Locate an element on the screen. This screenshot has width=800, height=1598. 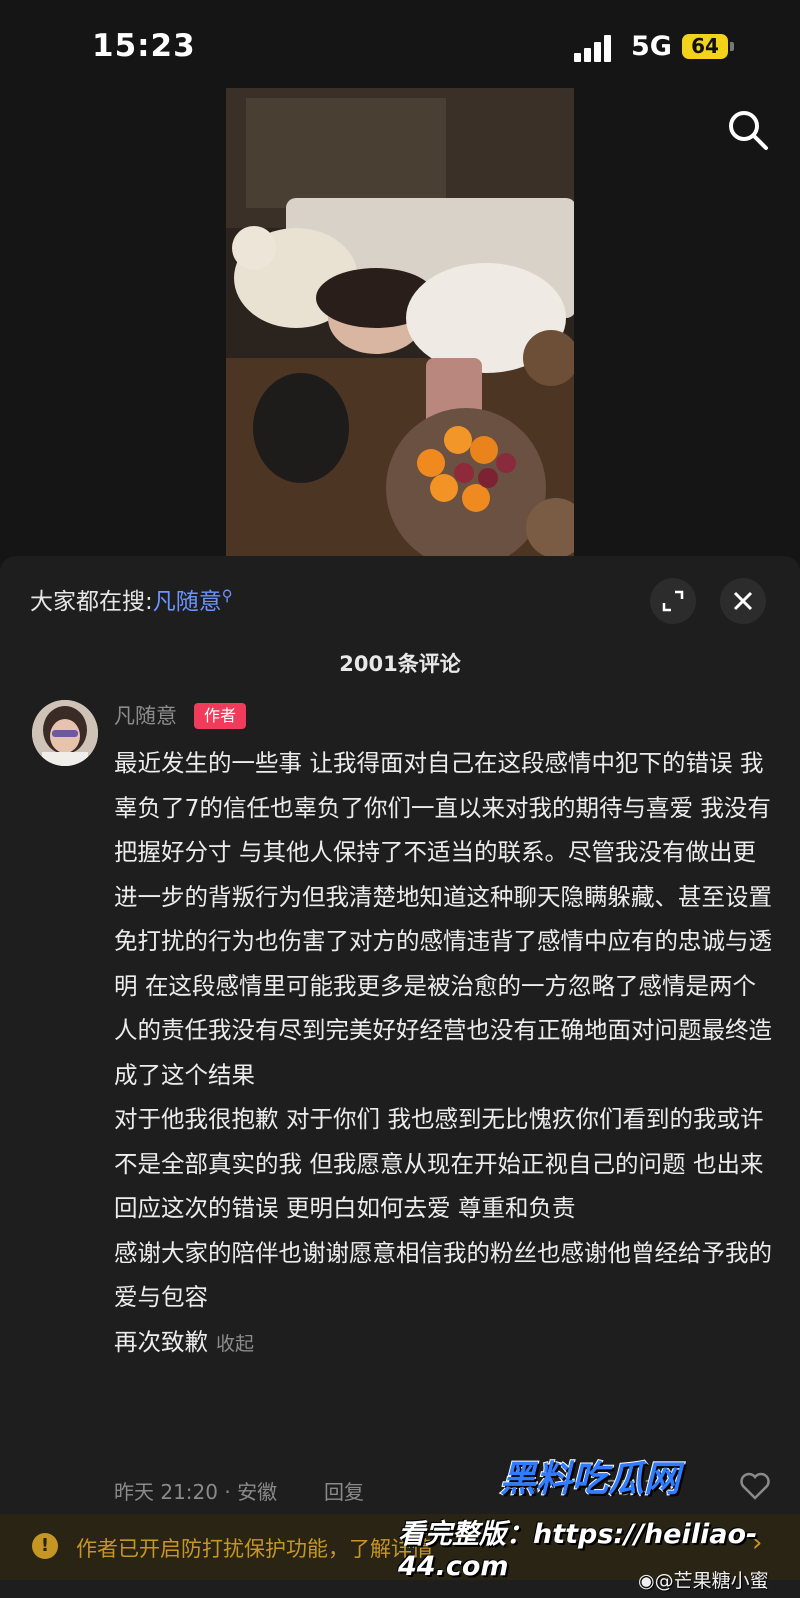
close-button is located at coordinates (743, 601).